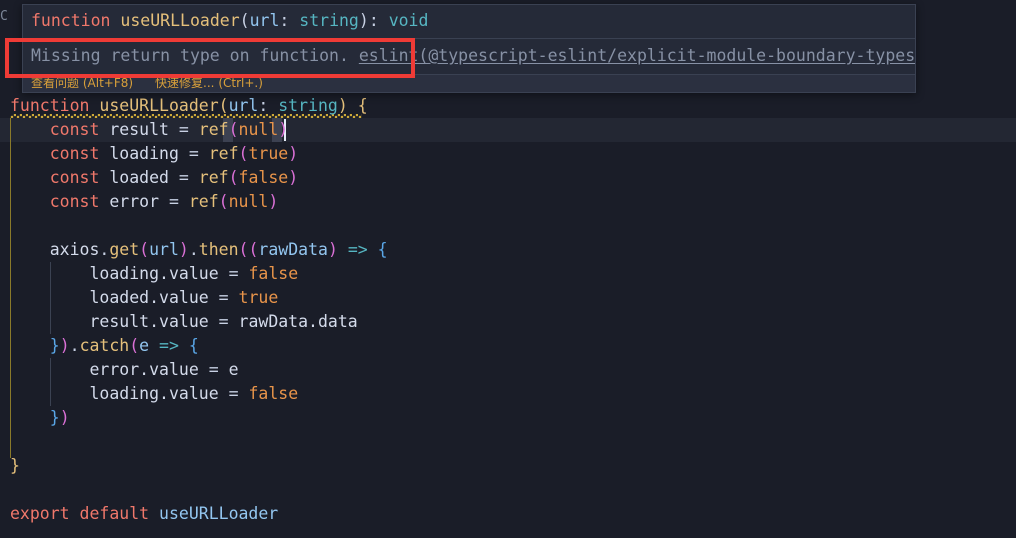  I want to click on code-line-11: }).catch(e => {, so click(508, 346).